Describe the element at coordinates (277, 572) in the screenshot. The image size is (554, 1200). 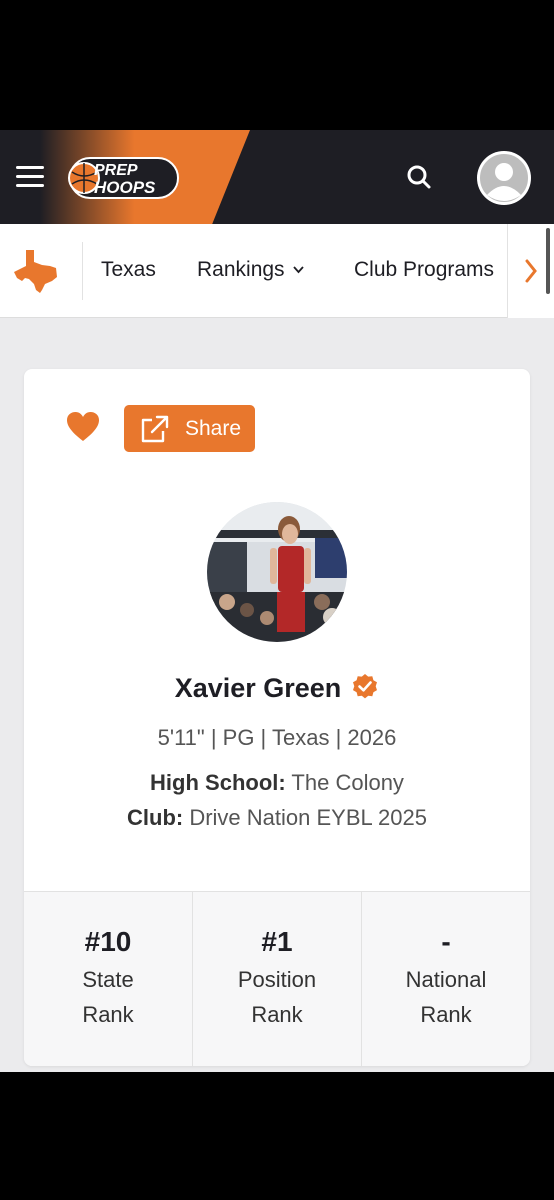
I see `player-avatar` at that location.